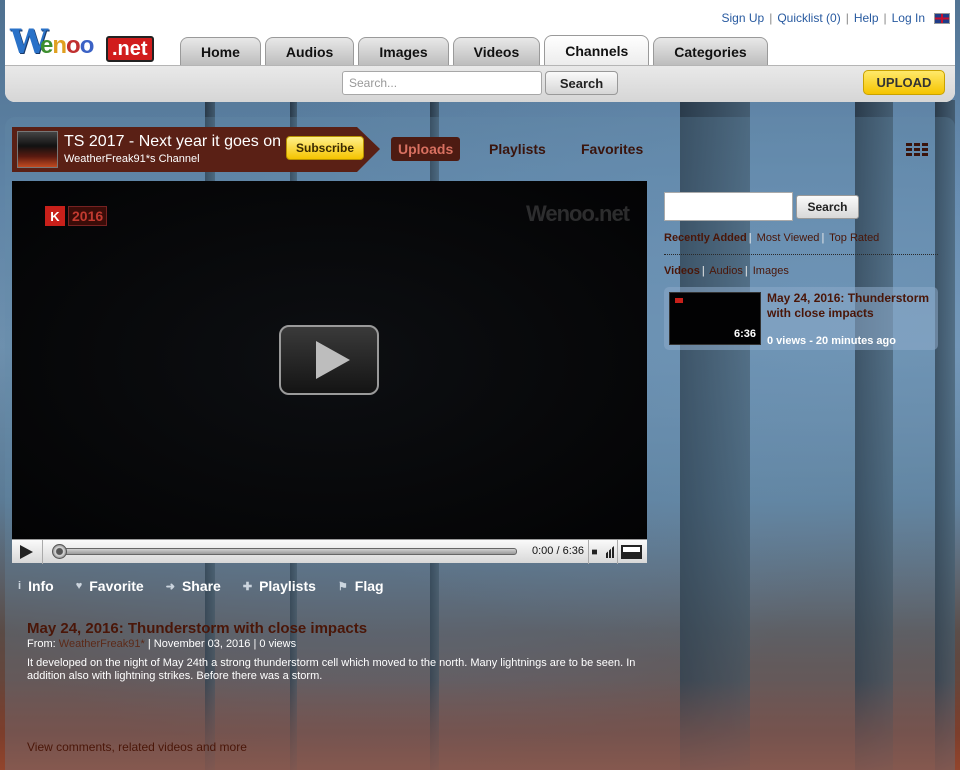 The width and height of the screenshot is (960, 770). What do you see at coordinates (612, 149) in the screenshot?
I see `channel-tab-favorites: Favorites` at bounding box center [612, 149].